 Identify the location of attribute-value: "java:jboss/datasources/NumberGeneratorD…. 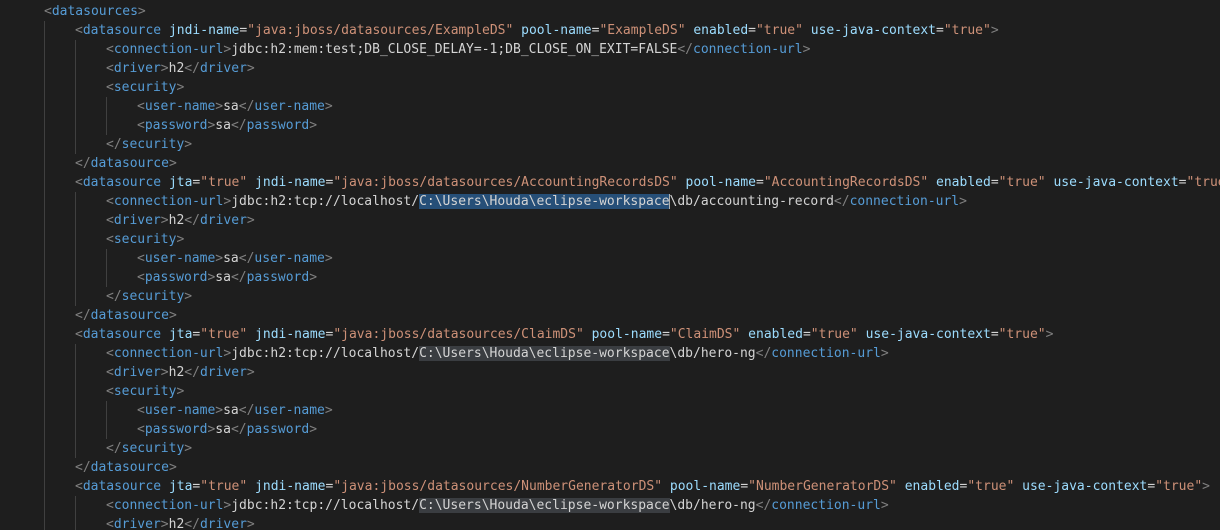
(498, 486).